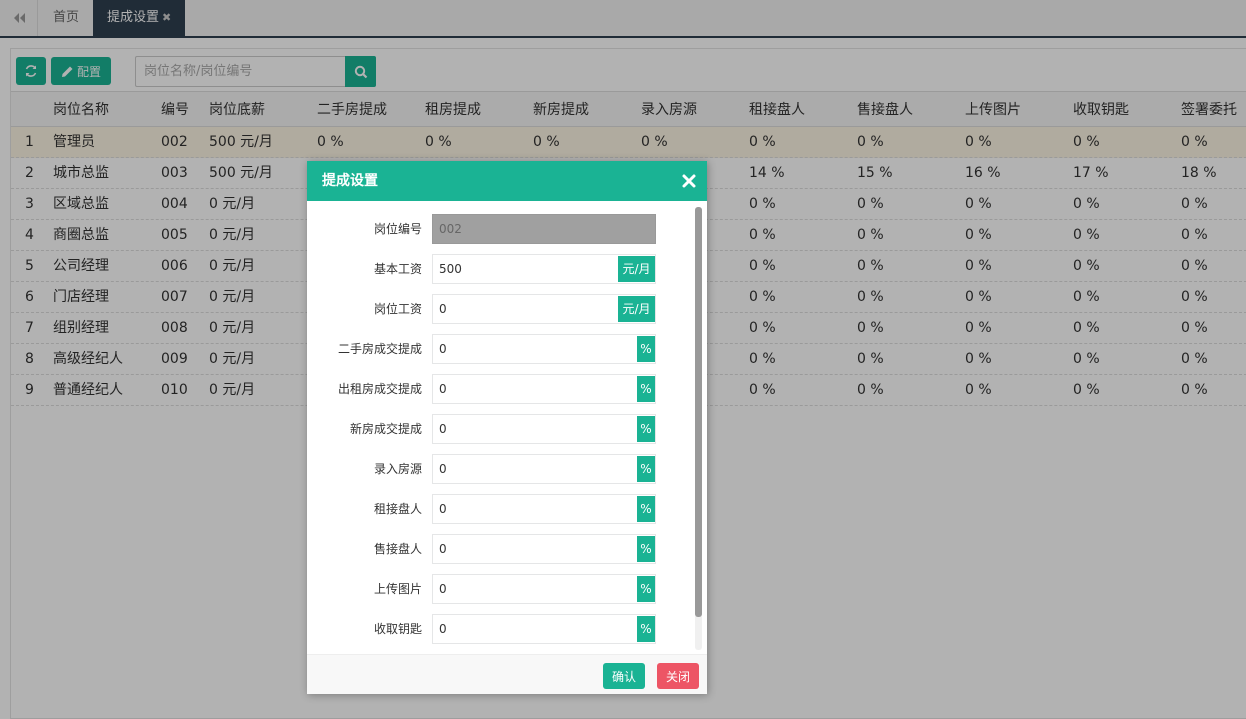  Describe the element at coordinates (397, 469) in the screenshot. I see `listing-label: 录入房源` at that location.